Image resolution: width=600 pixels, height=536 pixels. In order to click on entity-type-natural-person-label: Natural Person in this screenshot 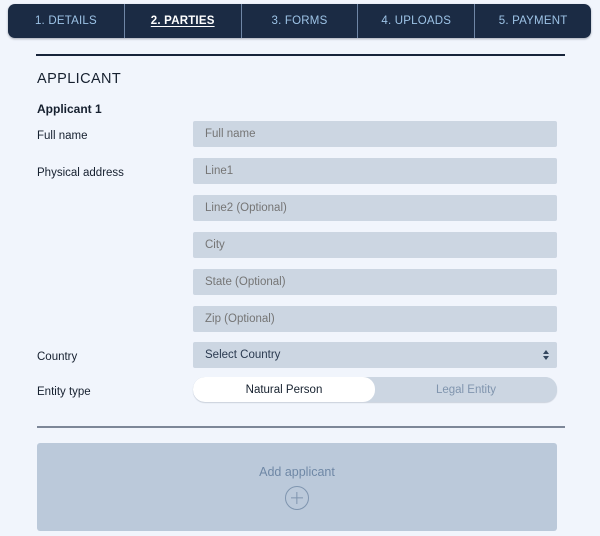, I will do `click(284, 389)`.